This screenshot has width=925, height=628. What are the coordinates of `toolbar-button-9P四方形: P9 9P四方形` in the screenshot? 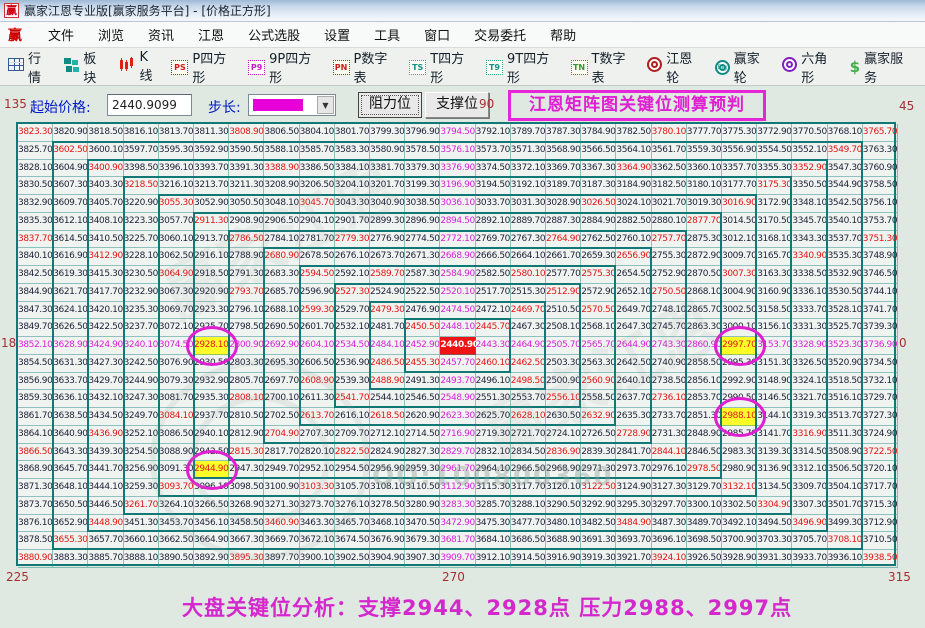 It's located at (283, 67).